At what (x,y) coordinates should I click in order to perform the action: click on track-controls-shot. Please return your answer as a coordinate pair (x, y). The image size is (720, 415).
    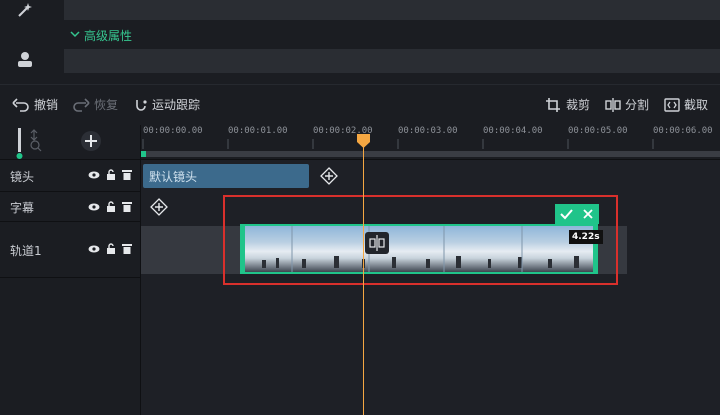
    Looking at the image, I should click on (110, 174).